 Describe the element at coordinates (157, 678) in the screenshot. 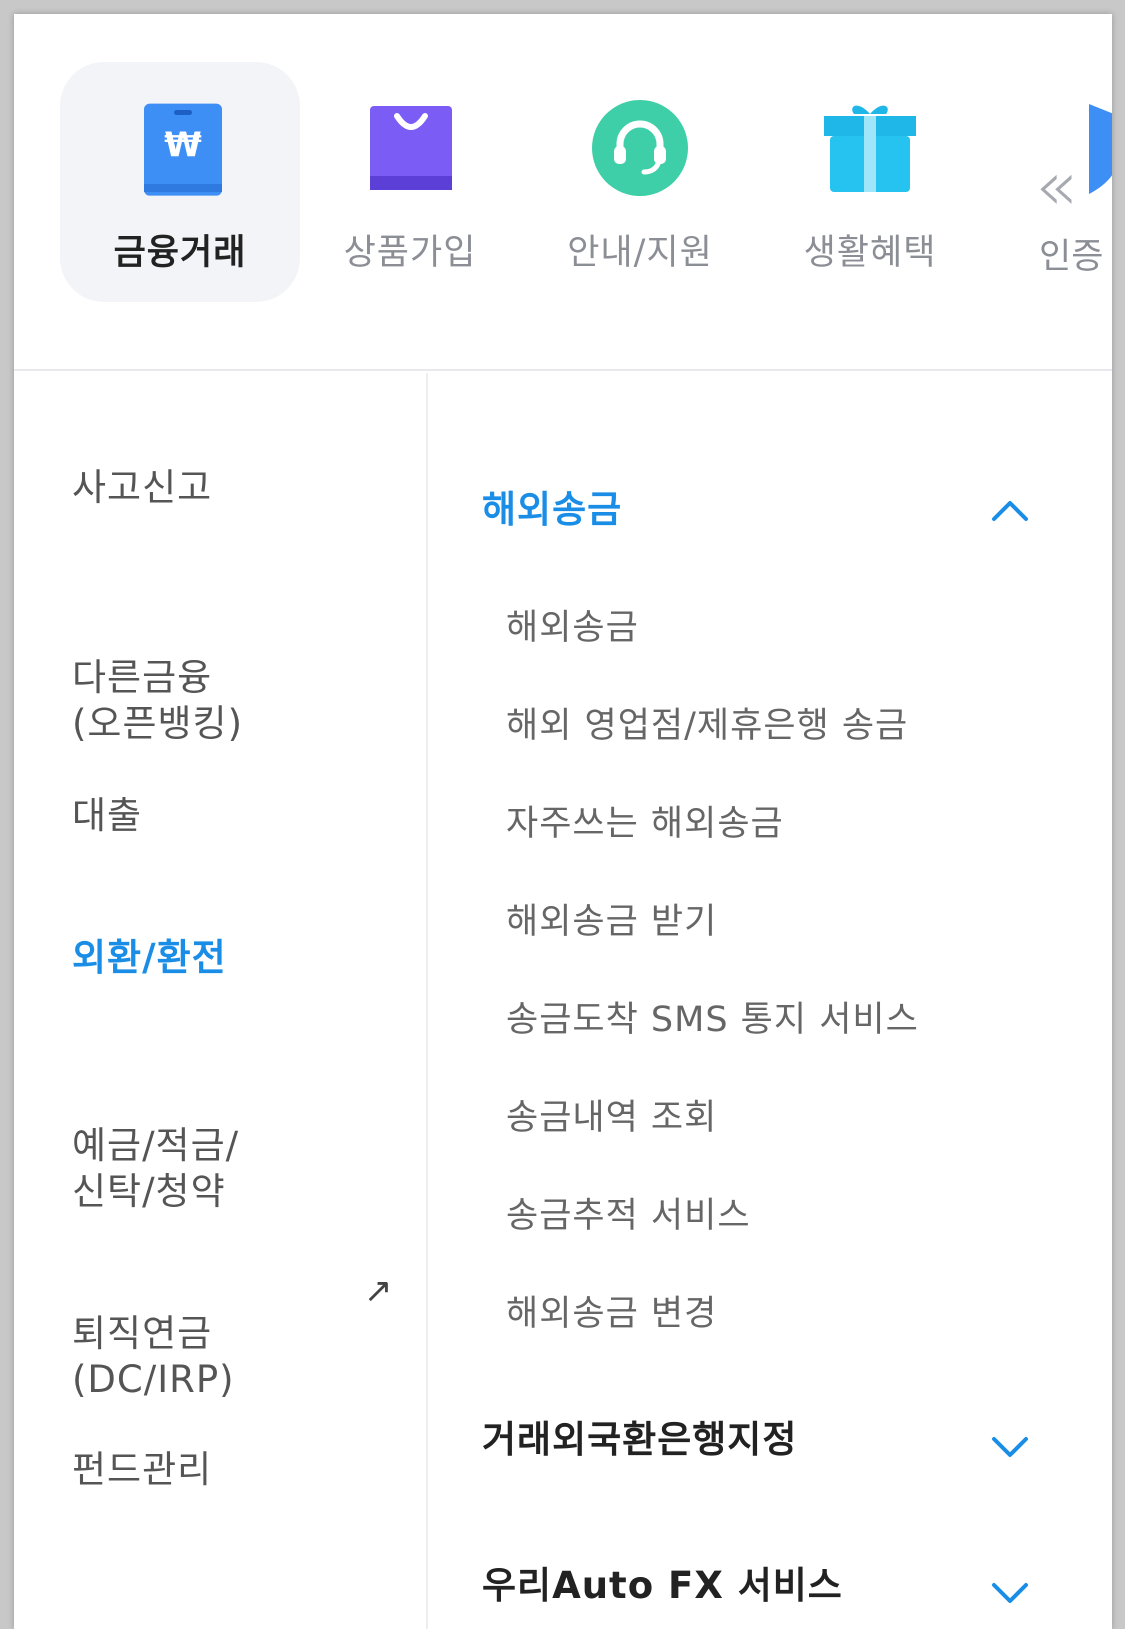

I see `left-menu-item-open-banking: 다른금융 (오픈뱅킹)` at that location.